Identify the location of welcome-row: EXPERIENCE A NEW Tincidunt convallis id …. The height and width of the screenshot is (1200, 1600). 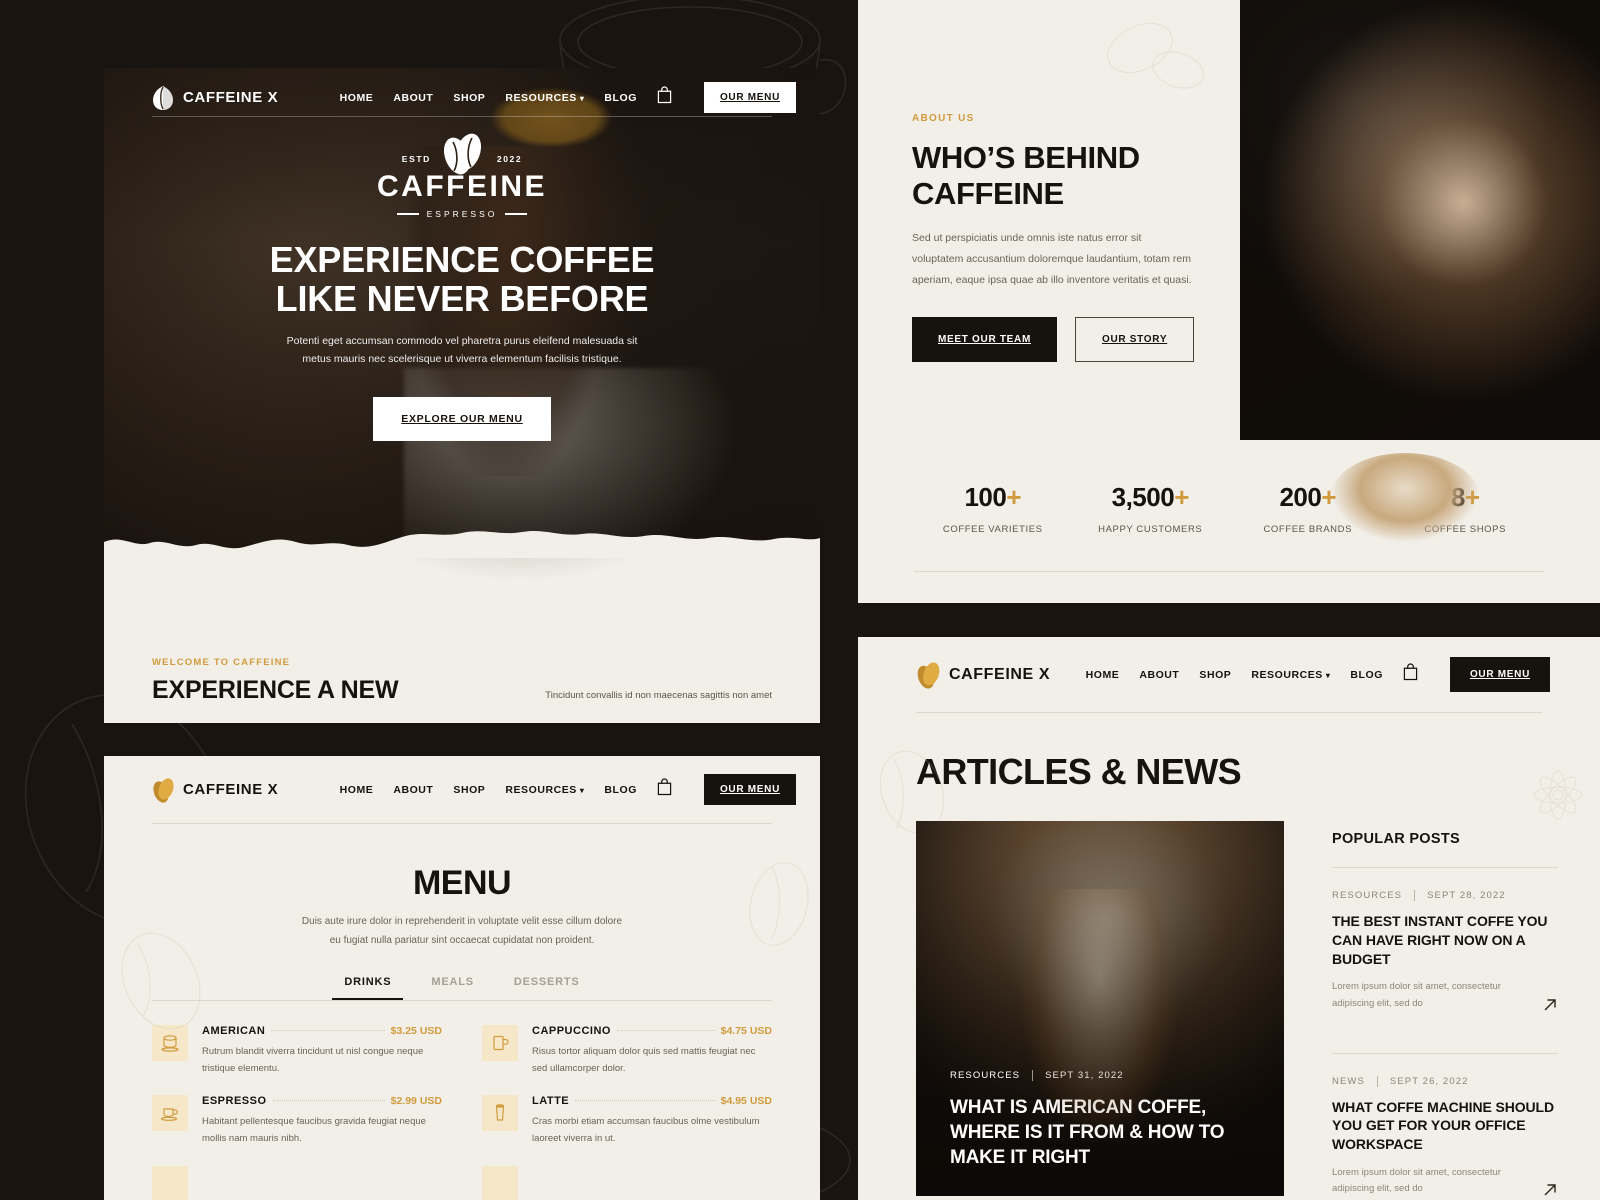
(462, 690).